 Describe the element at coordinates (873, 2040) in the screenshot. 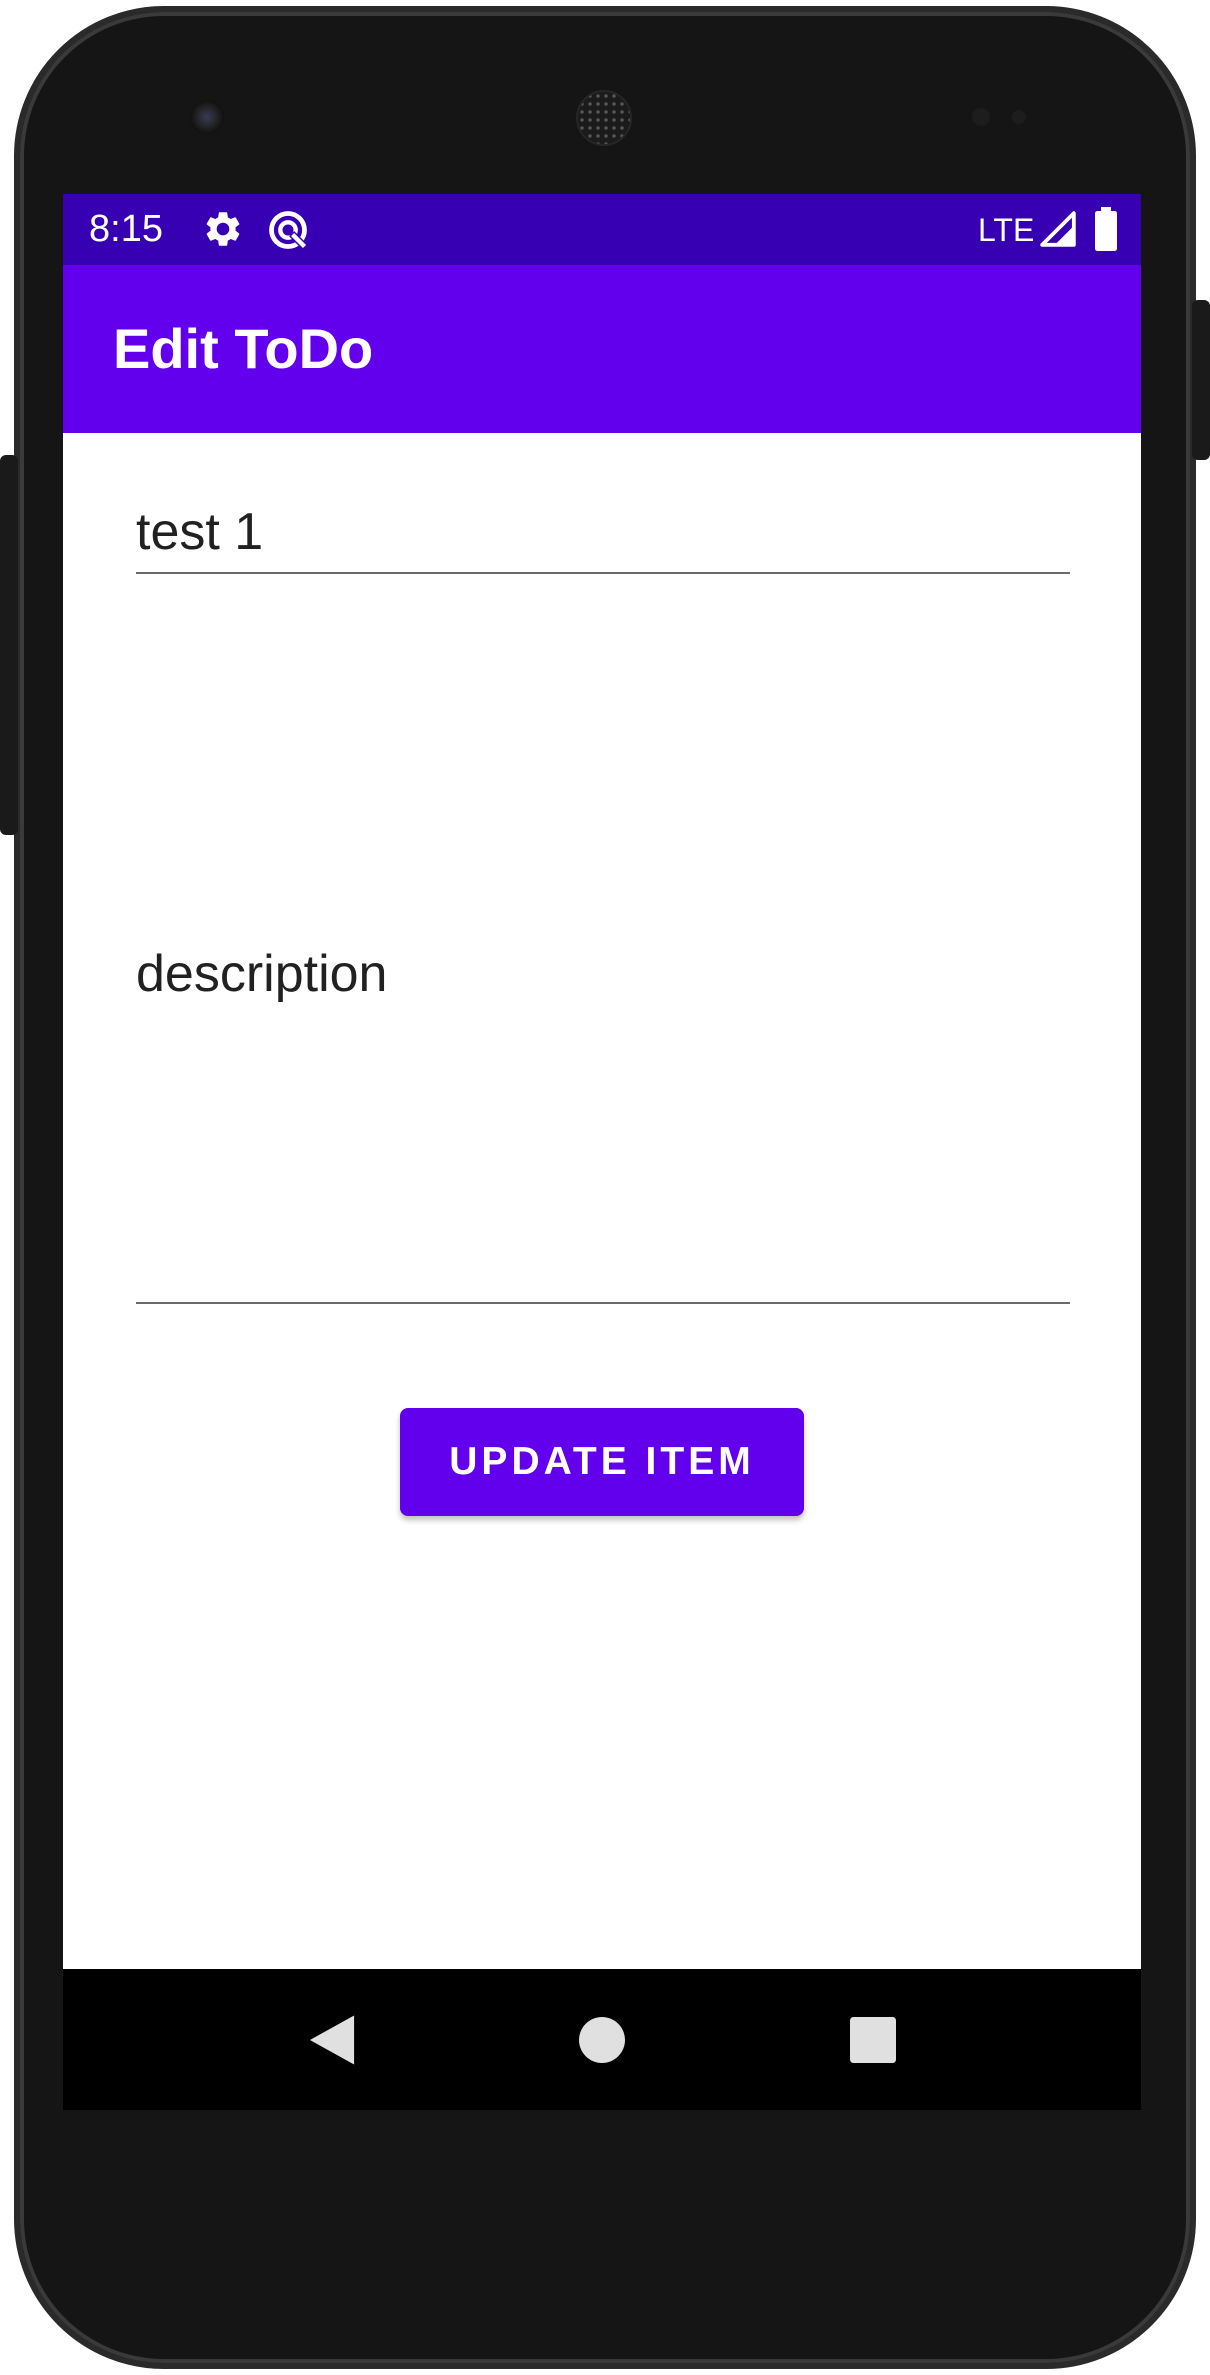

I see `recents-icon` at that location.